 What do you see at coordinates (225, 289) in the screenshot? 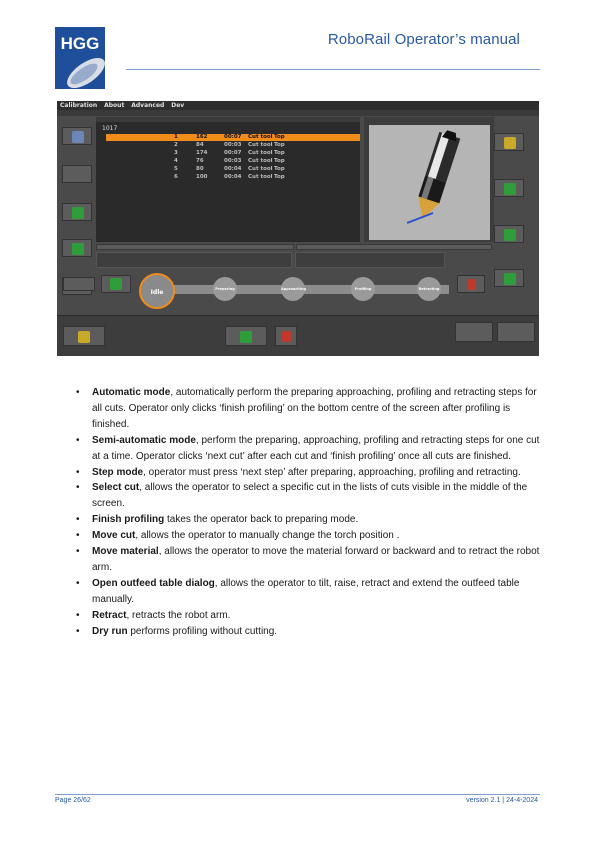
I see `flow-step-preparing: Preparing` at bounding box center [225, 289].